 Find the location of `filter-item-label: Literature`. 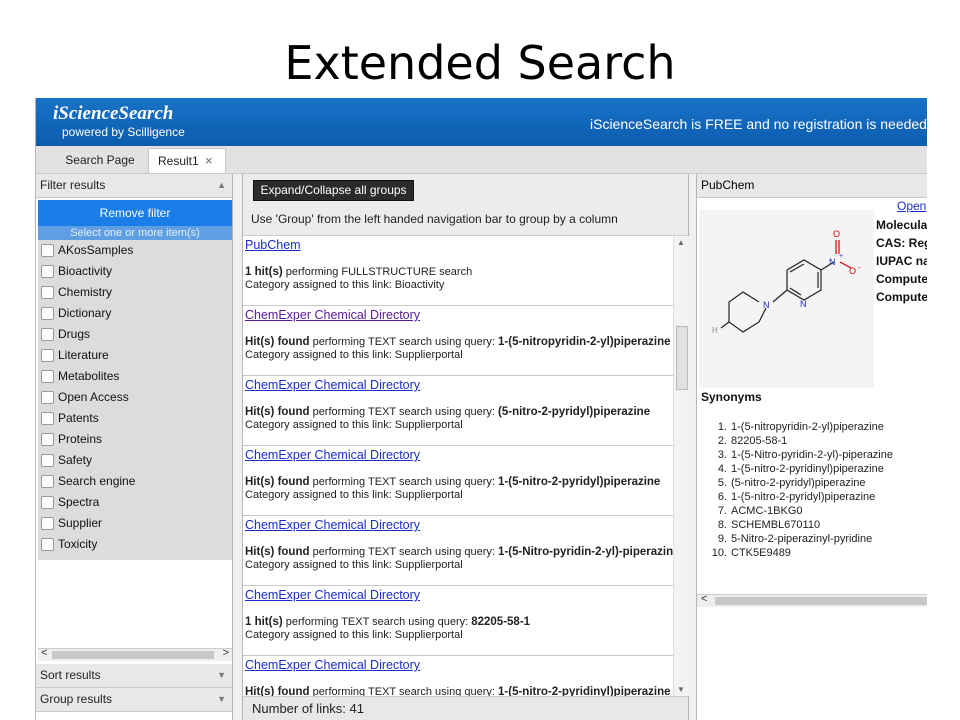

filter-item-label: Literature is located at coordinates (83, 355).